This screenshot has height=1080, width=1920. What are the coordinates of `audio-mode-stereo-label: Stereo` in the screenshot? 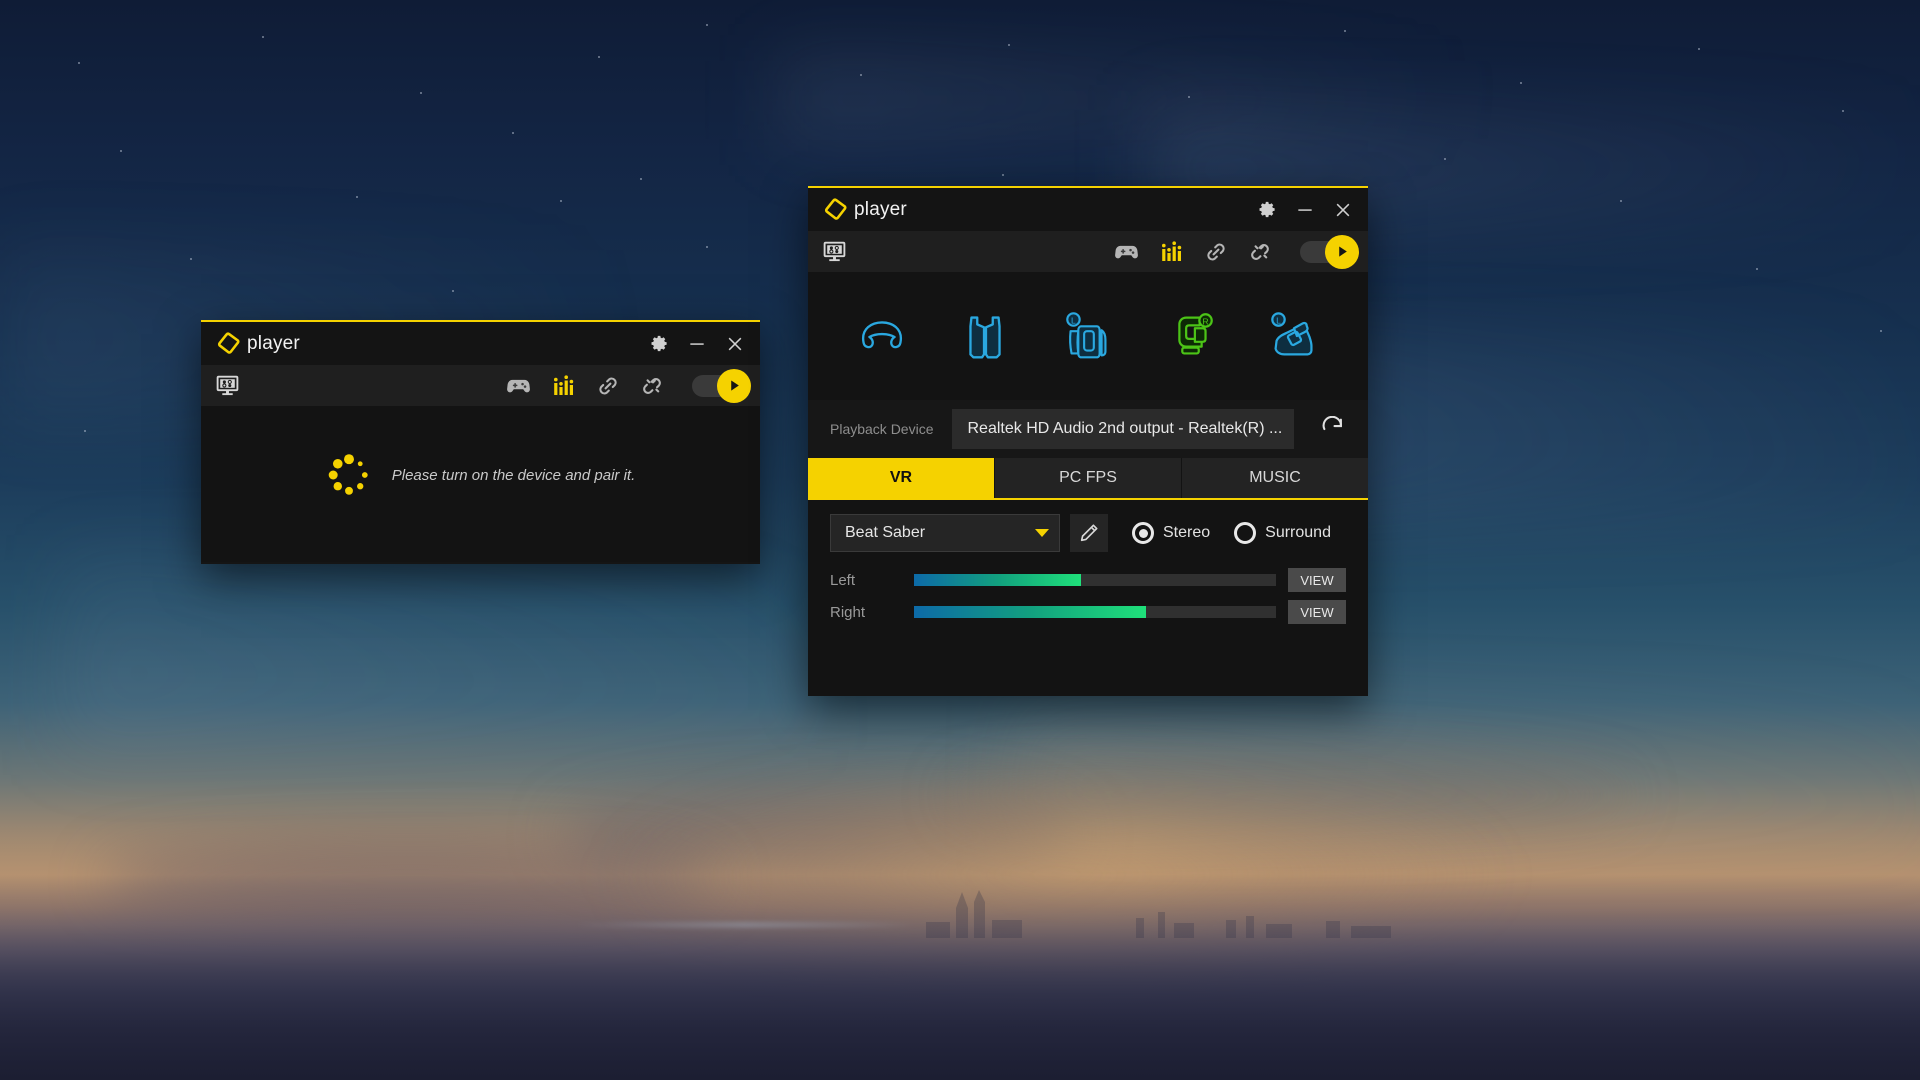 It's located at (1187, 532).